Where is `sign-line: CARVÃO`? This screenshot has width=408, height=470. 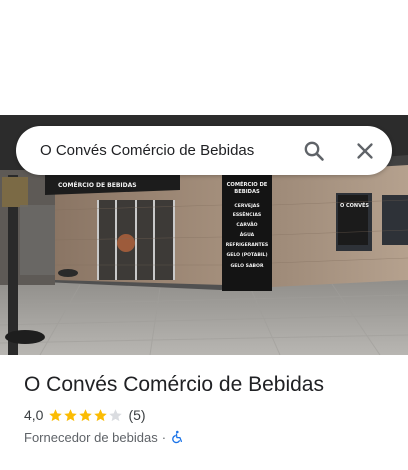
sign-line: CARVÃO is located at coordinates (246, 224).